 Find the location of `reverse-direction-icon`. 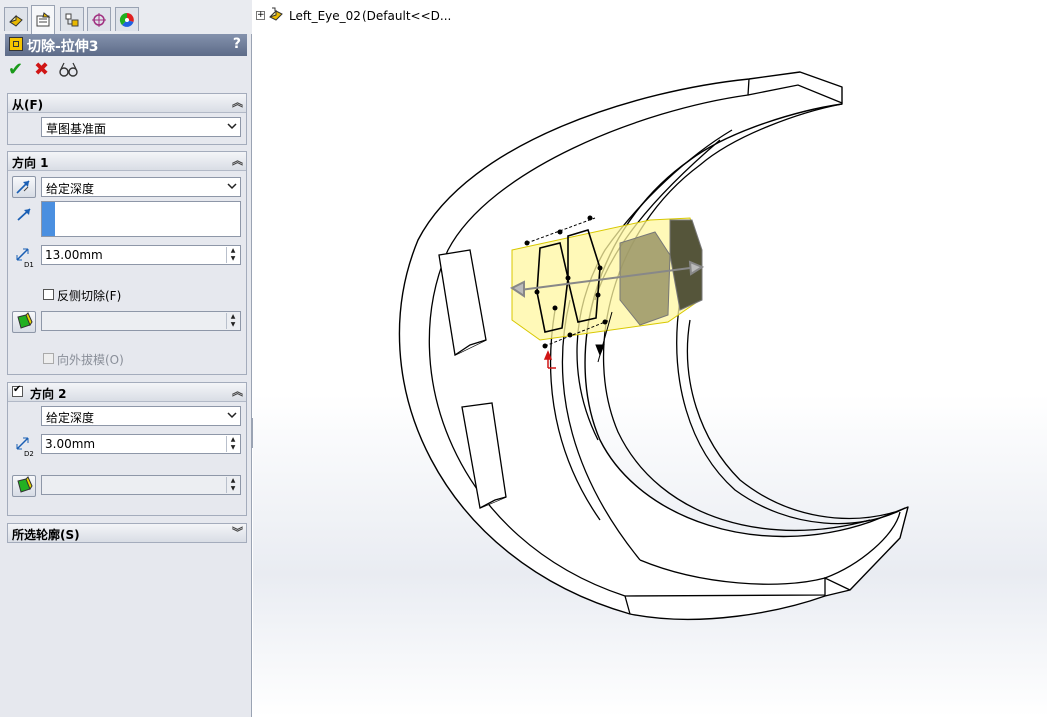

reverse-direction-icon is located at coordinates (23, 187).